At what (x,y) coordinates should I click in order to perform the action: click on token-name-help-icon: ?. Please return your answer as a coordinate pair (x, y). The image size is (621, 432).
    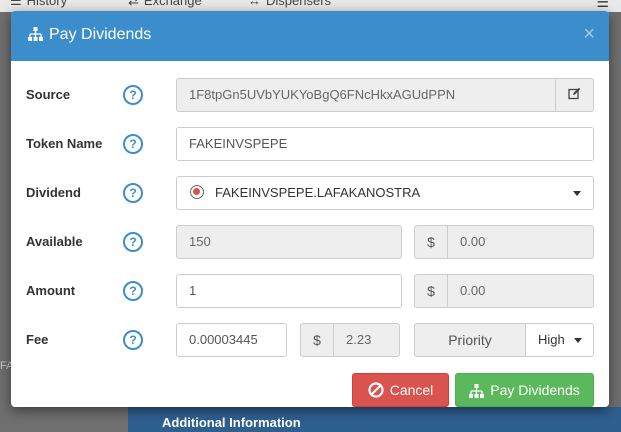
    Looking at the image, I should click on (133, 144).